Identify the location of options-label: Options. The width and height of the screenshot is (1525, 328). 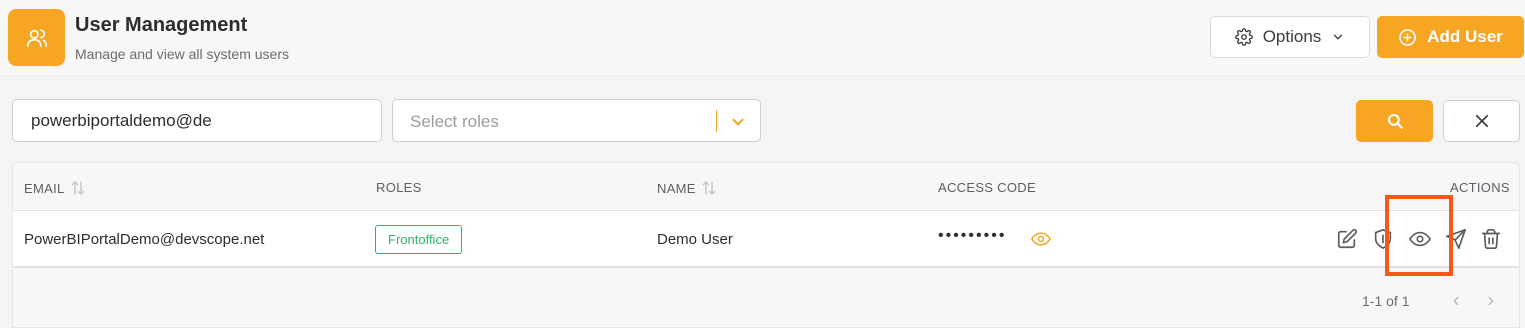
(1292, 36).